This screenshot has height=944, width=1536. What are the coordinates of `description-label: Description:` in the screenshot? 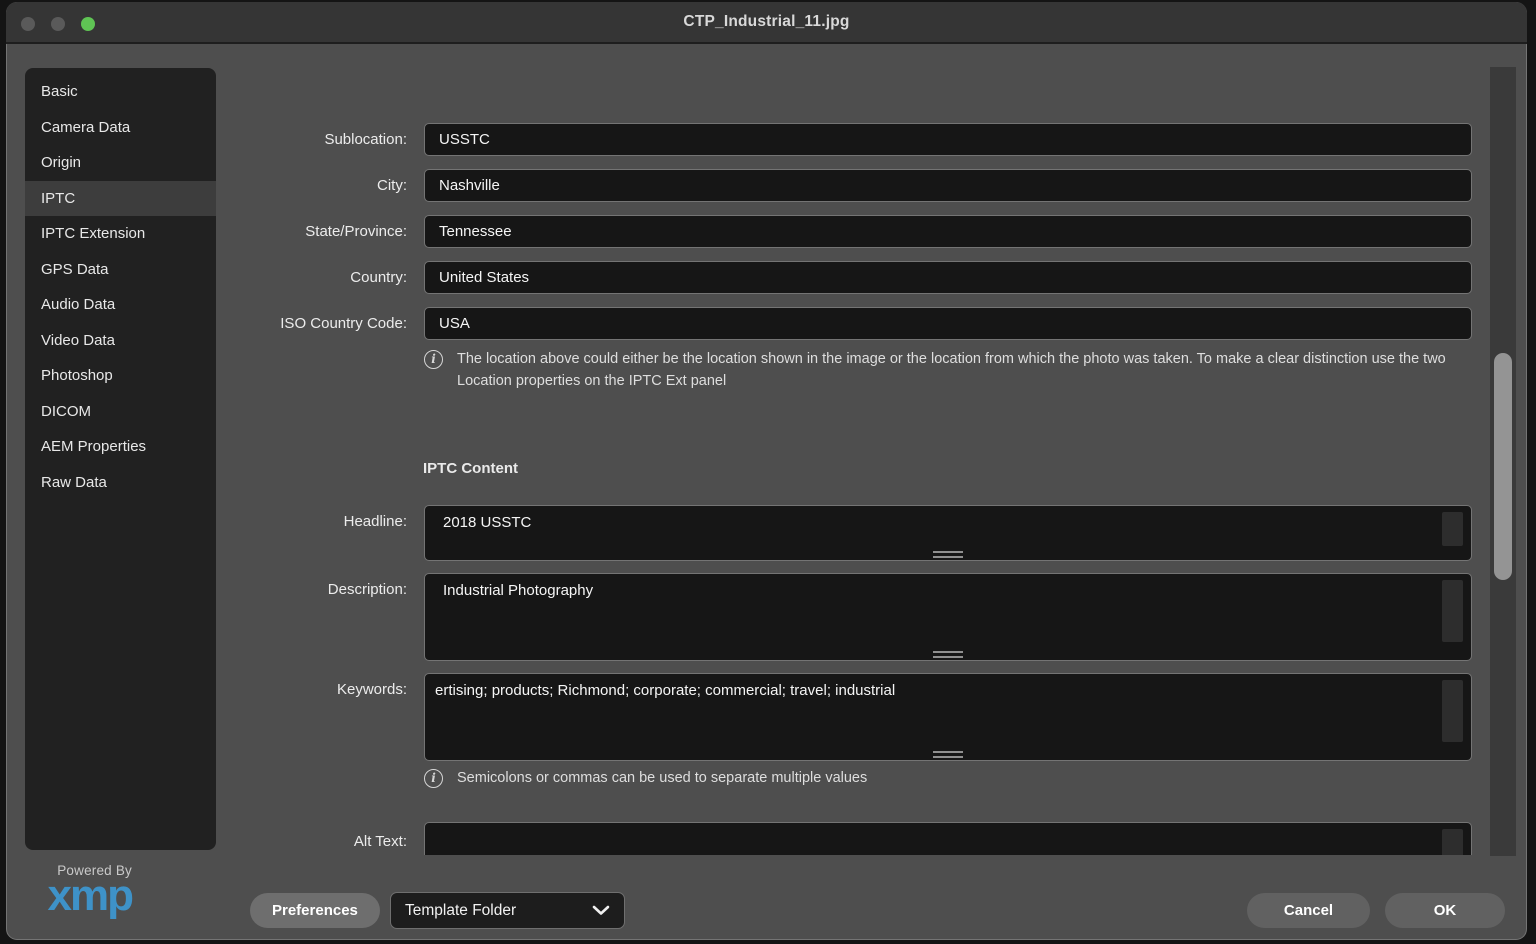 It's located at (367, 589).